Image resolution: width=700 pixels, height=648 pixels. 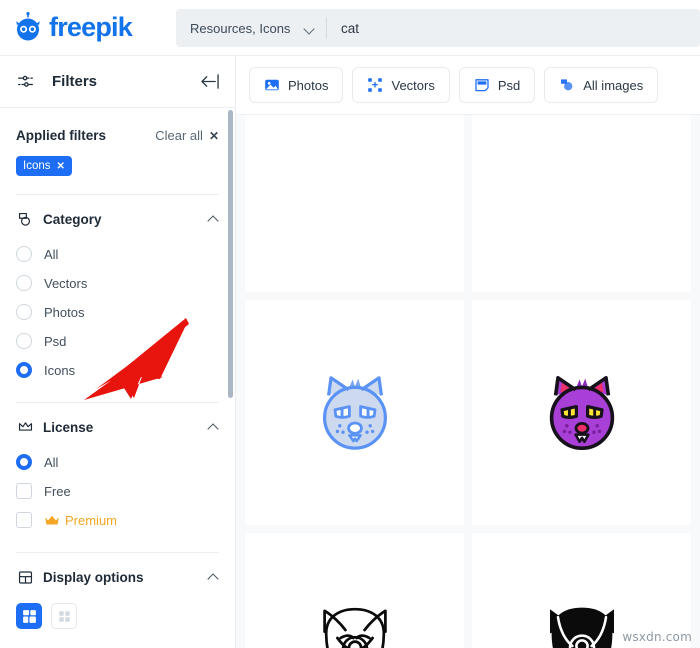 I want to click on sliders-icon, so click(x=25, y=82).